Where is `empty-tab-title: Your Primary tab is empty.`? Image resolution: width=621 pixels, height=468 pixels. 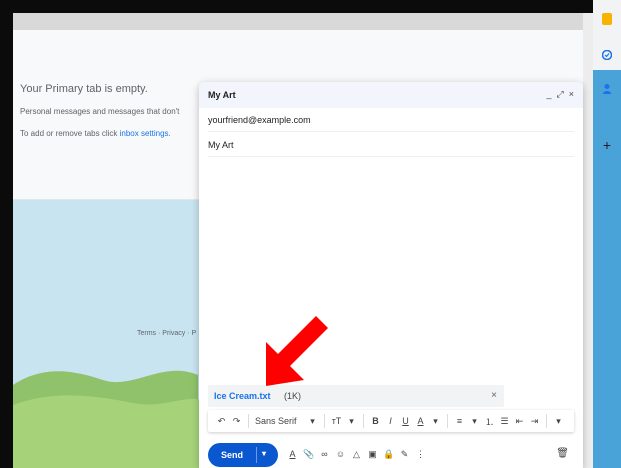 empty-tab-title: Your Primary tab is empty. is located at coordinates (84, 89).